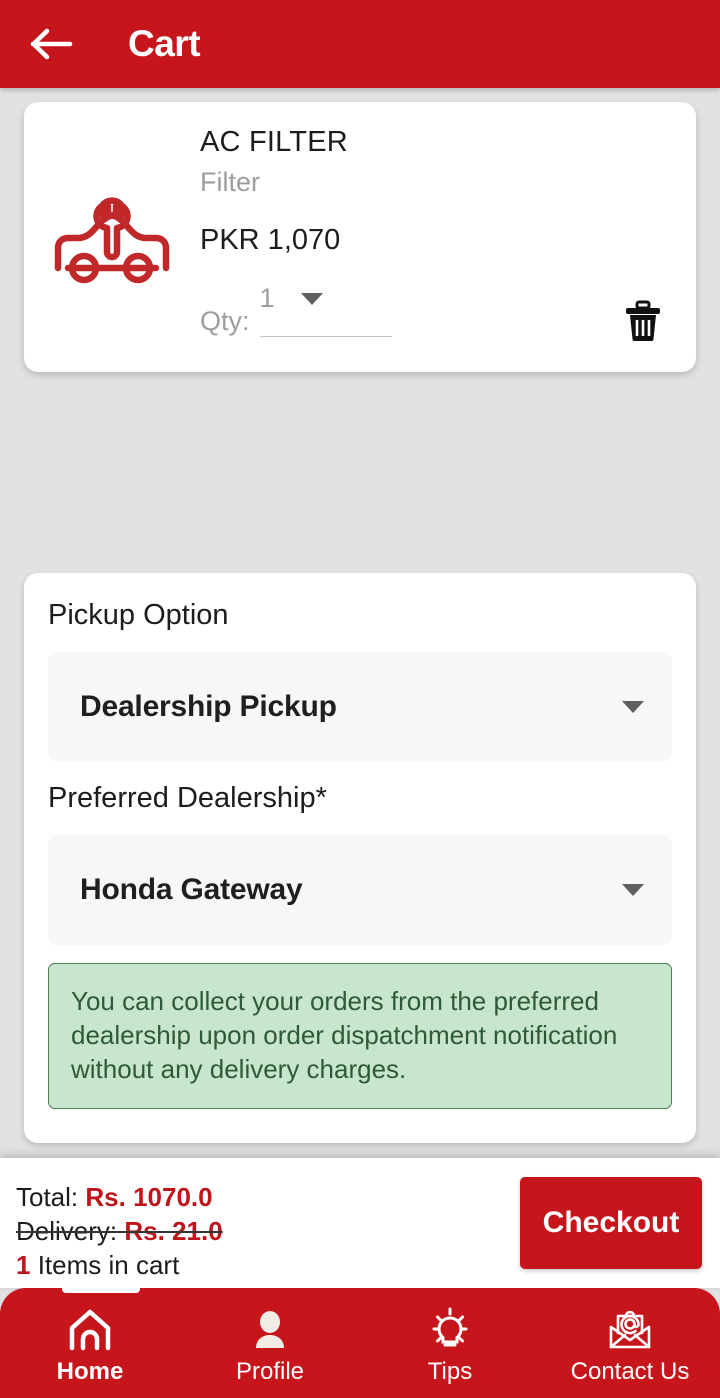 This screenshot has height=1398, width=720. What do you see at coordinates (325, 310) in the screenshot?
I see `quantity-select: 1` at bounding box center [325, 310].